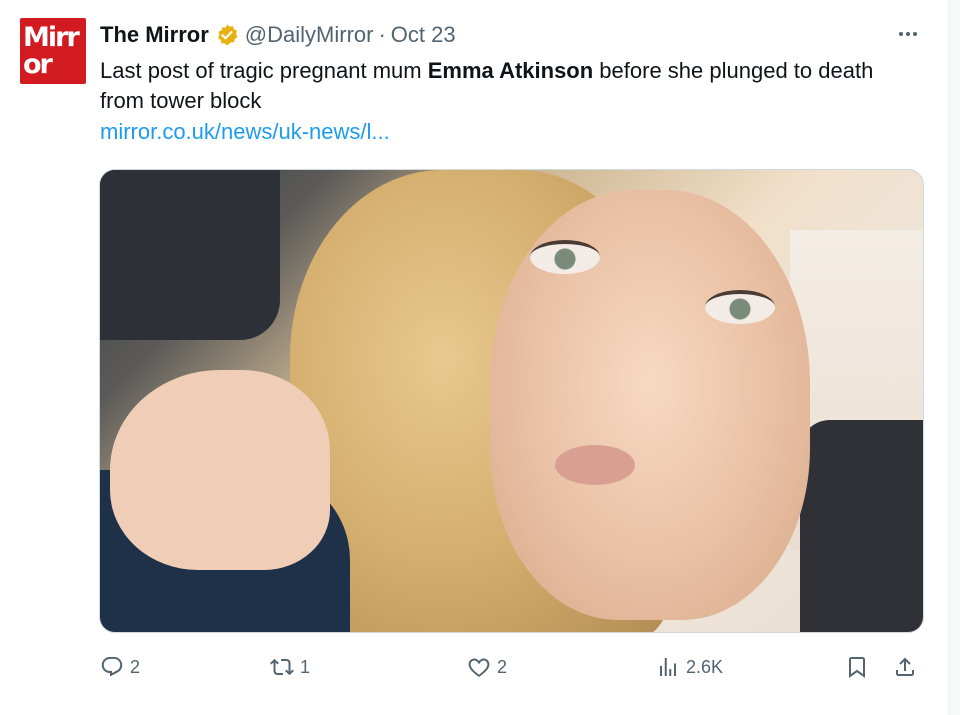 The width and height of the screenshot is (960, 715). What do you see at coordinates (423, 35) in the screenshot?
I see `tweet-date: Oct 23` at bounding box center [423, 35].